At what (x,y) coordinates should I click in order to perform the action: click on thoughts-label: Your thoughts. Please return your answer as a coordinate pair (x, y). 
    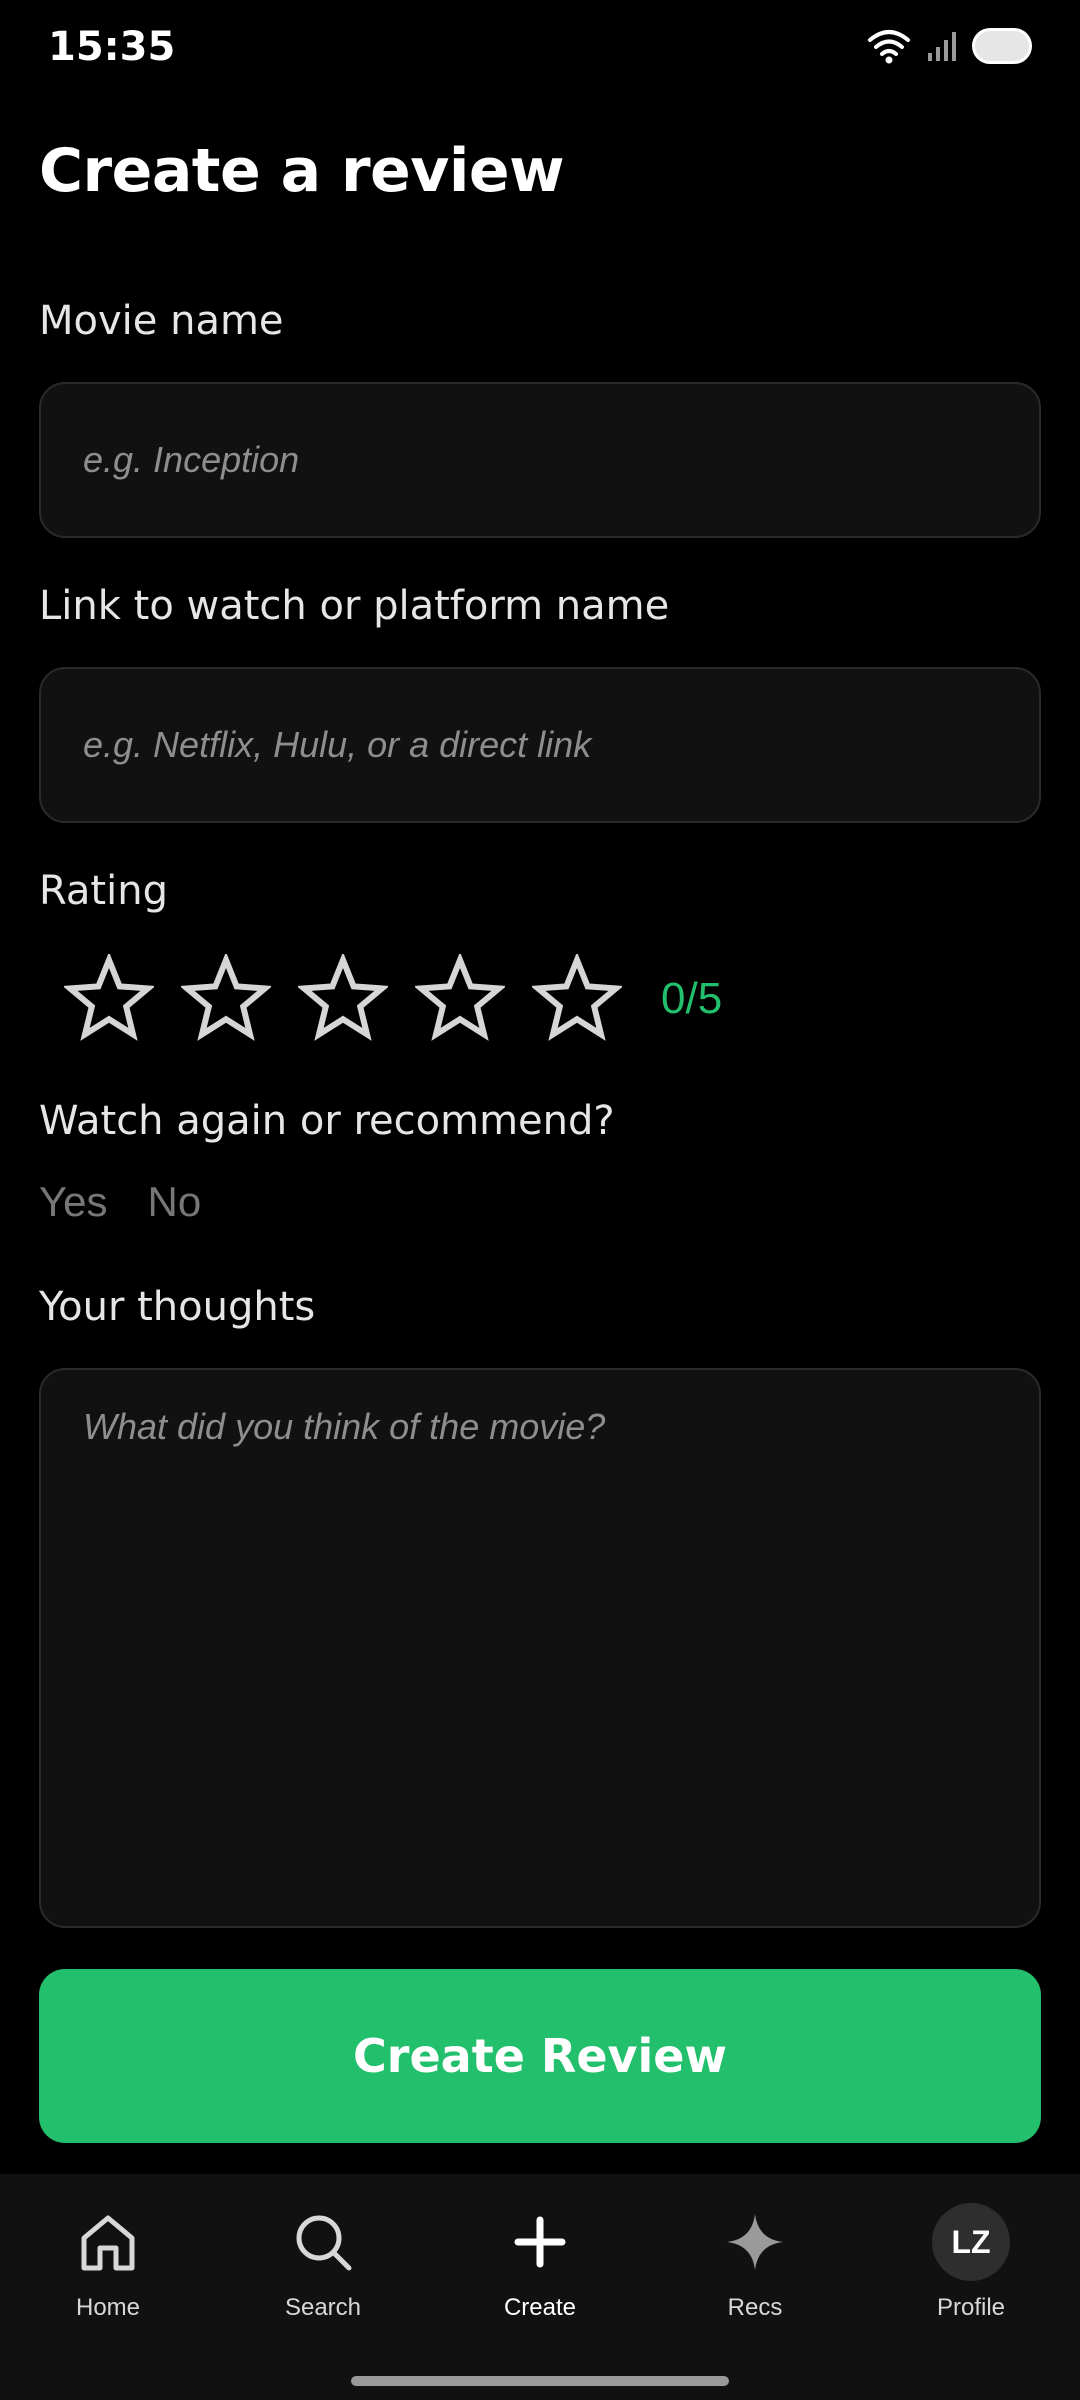
    Looking at the image, I should click on (177, 1307).